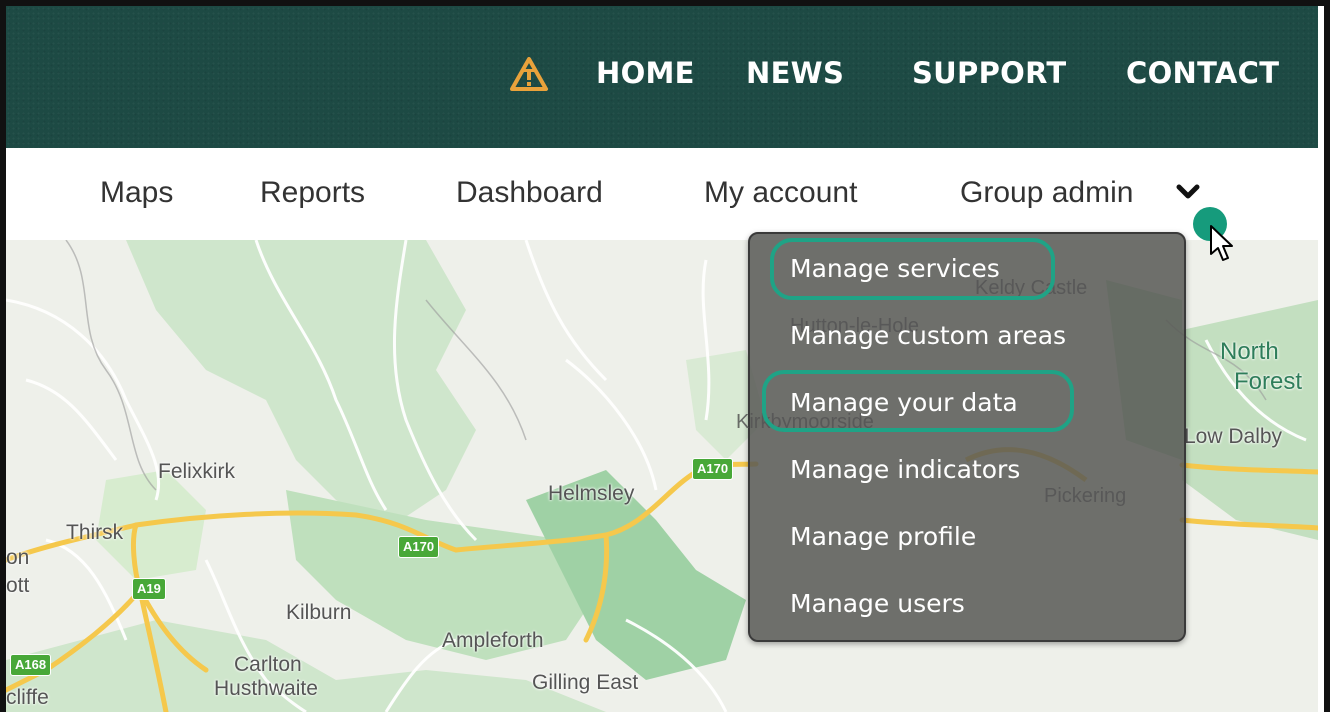 This screenshot has width=1330, height=712. What do you see at coordinates (591, 493) in the screenshot?
I see `place-label: Helmsley` at bounding box center [591, 493].